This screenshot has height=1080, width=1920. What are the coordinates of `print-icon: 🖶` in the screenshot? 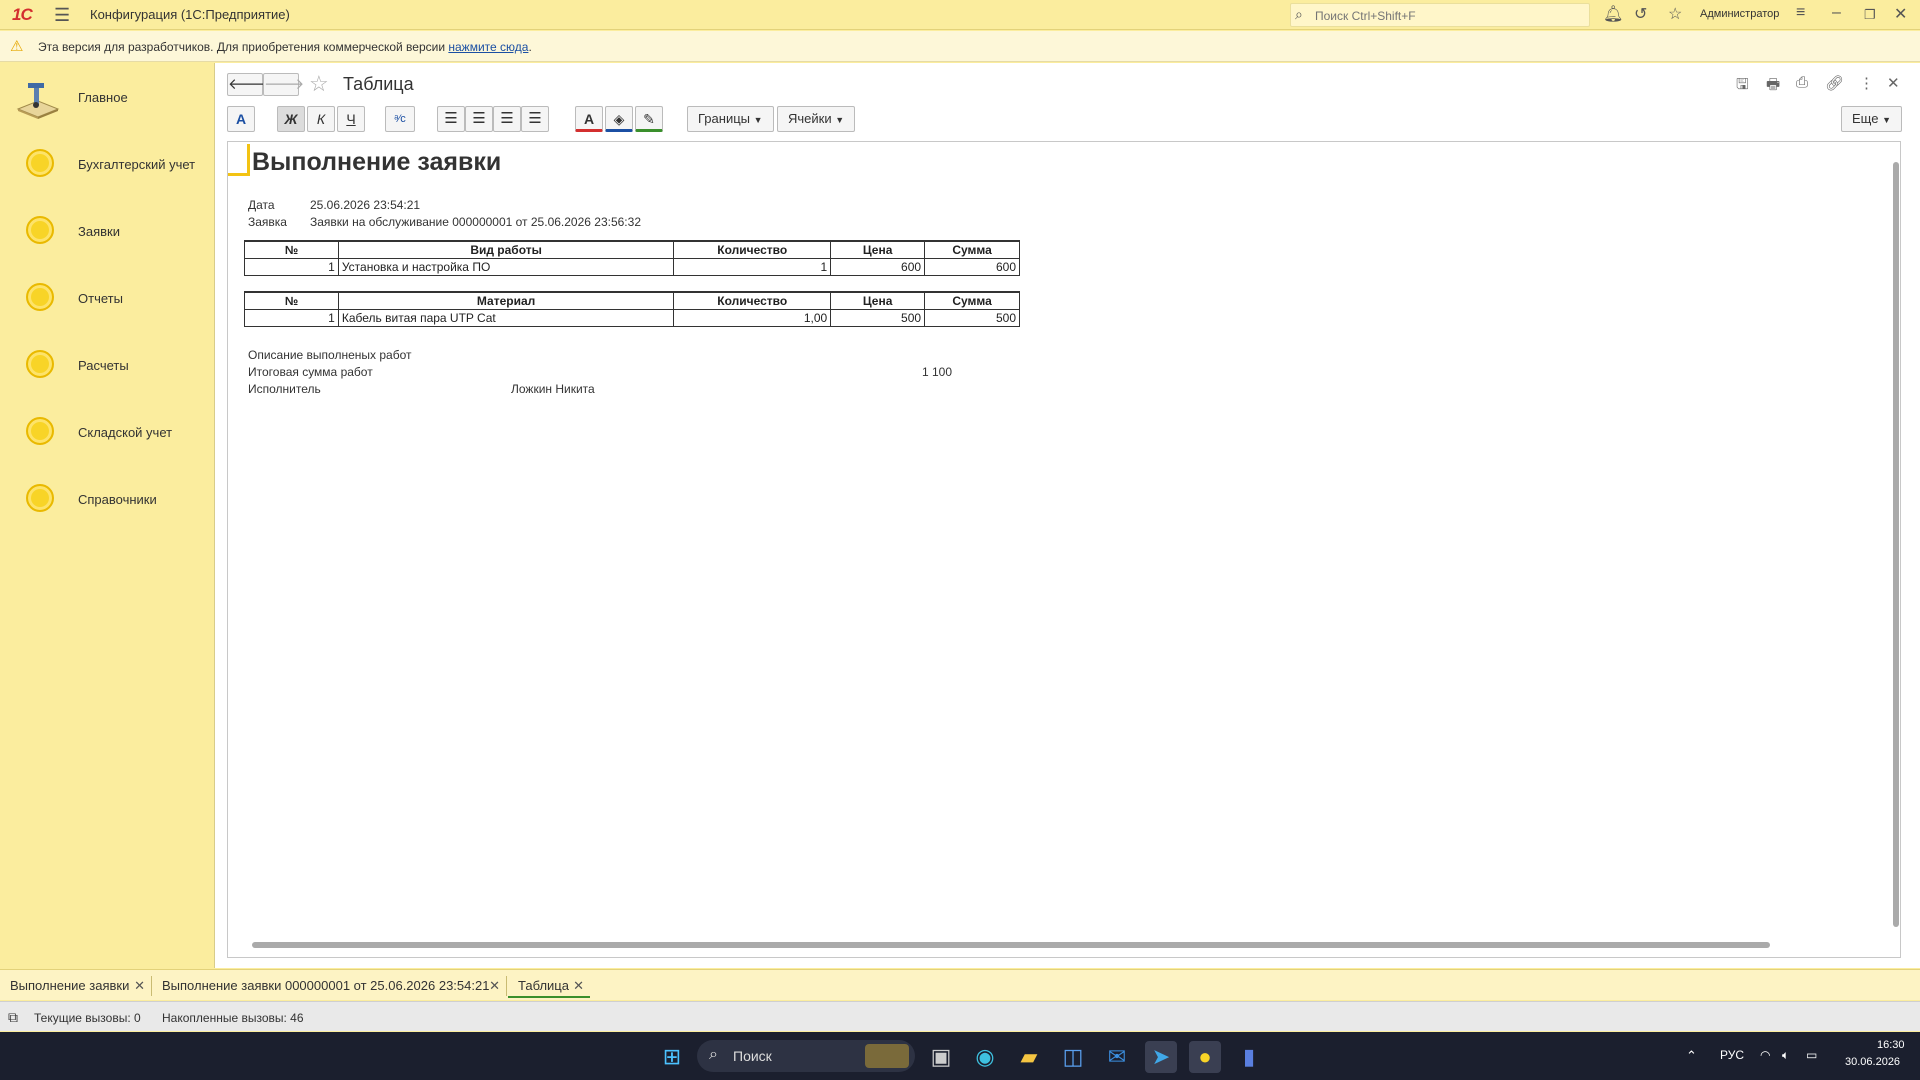 It's located at (1773, 86).